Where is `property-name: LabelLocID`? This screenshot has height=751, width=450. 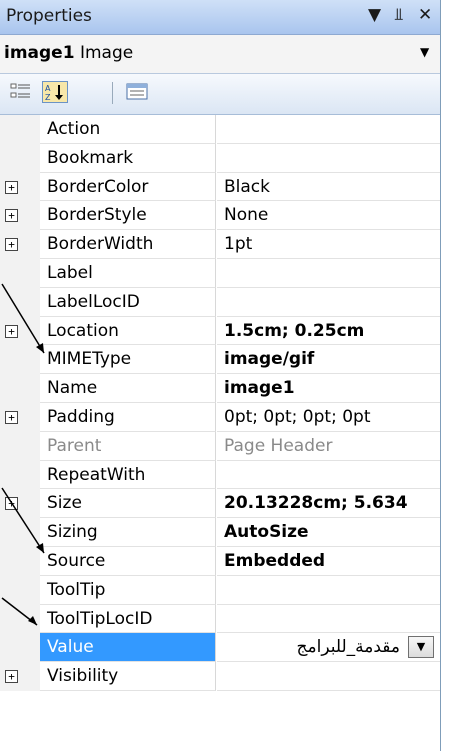 property-name: LabelLocID is located at coordinates (128, 302).